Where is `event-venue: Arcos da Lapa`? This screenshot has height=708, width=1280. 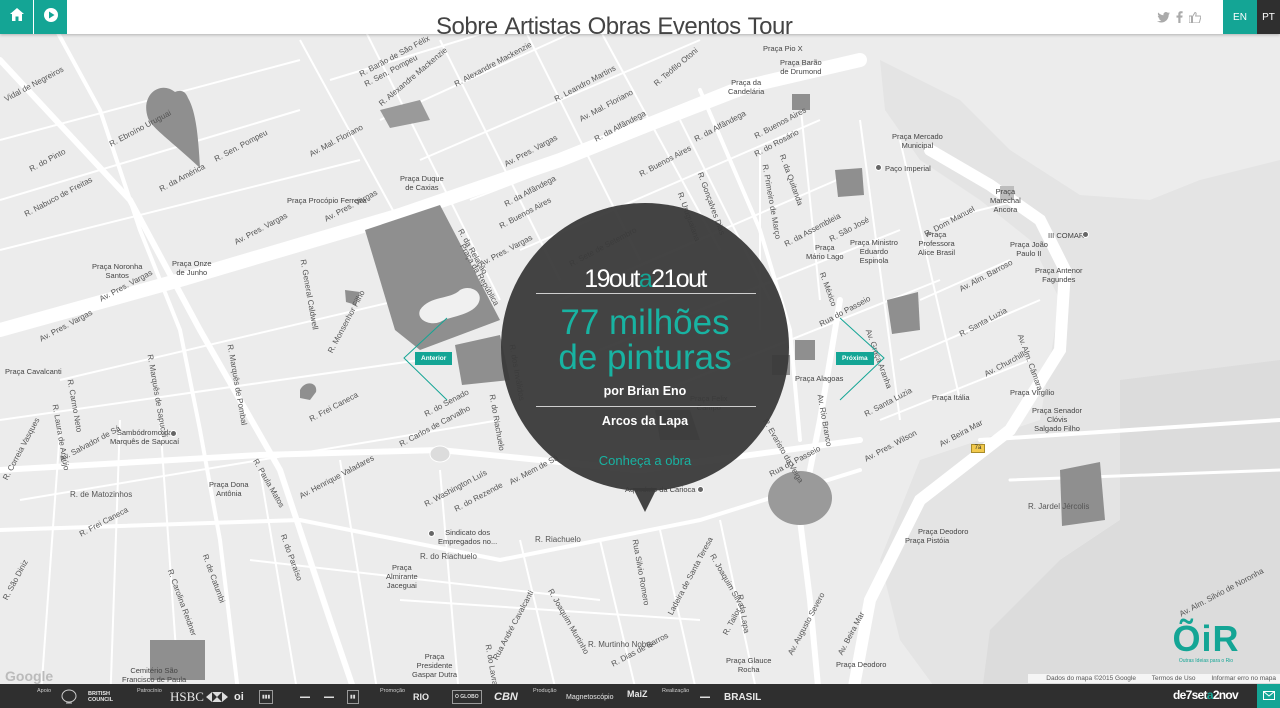 event-venue: Arcos da Lapa is located at coordinates (645, 421).